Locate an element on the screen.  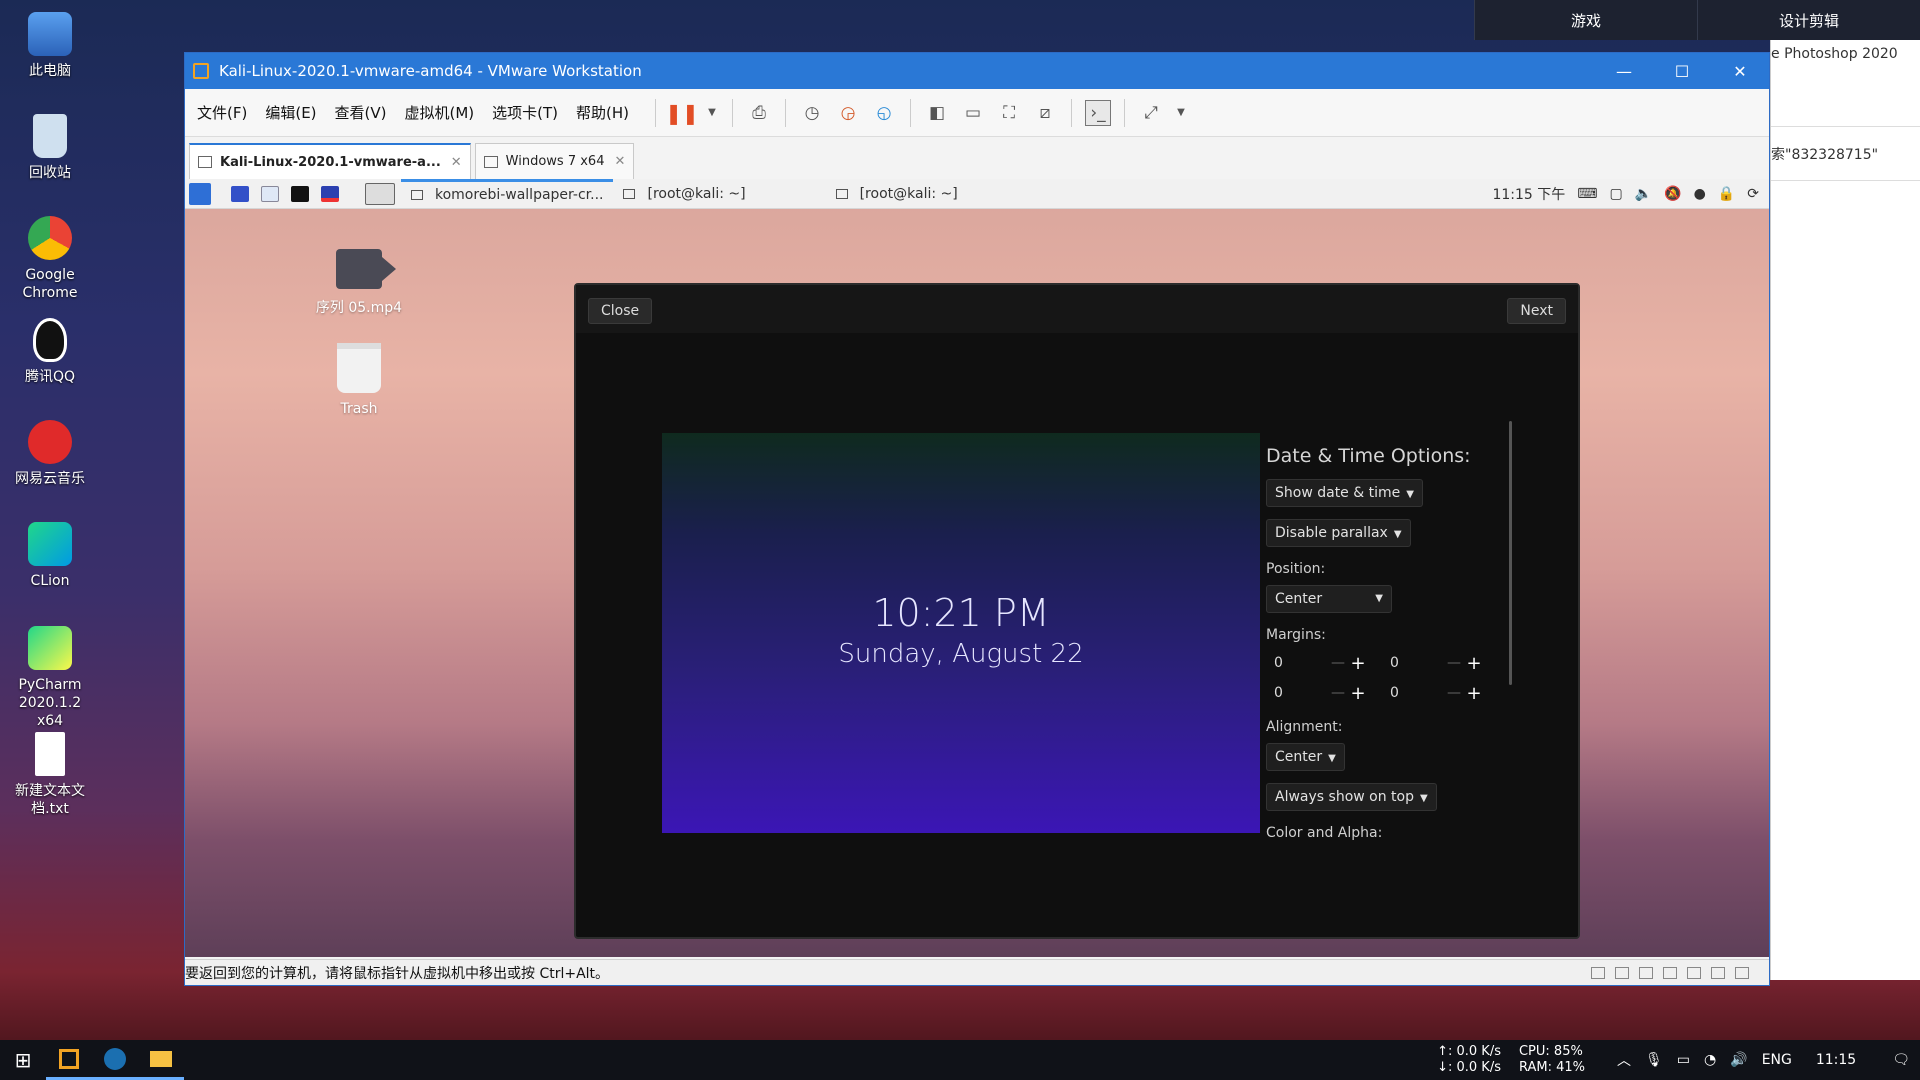
hdd-icon is located at coordinates (1598, 972).